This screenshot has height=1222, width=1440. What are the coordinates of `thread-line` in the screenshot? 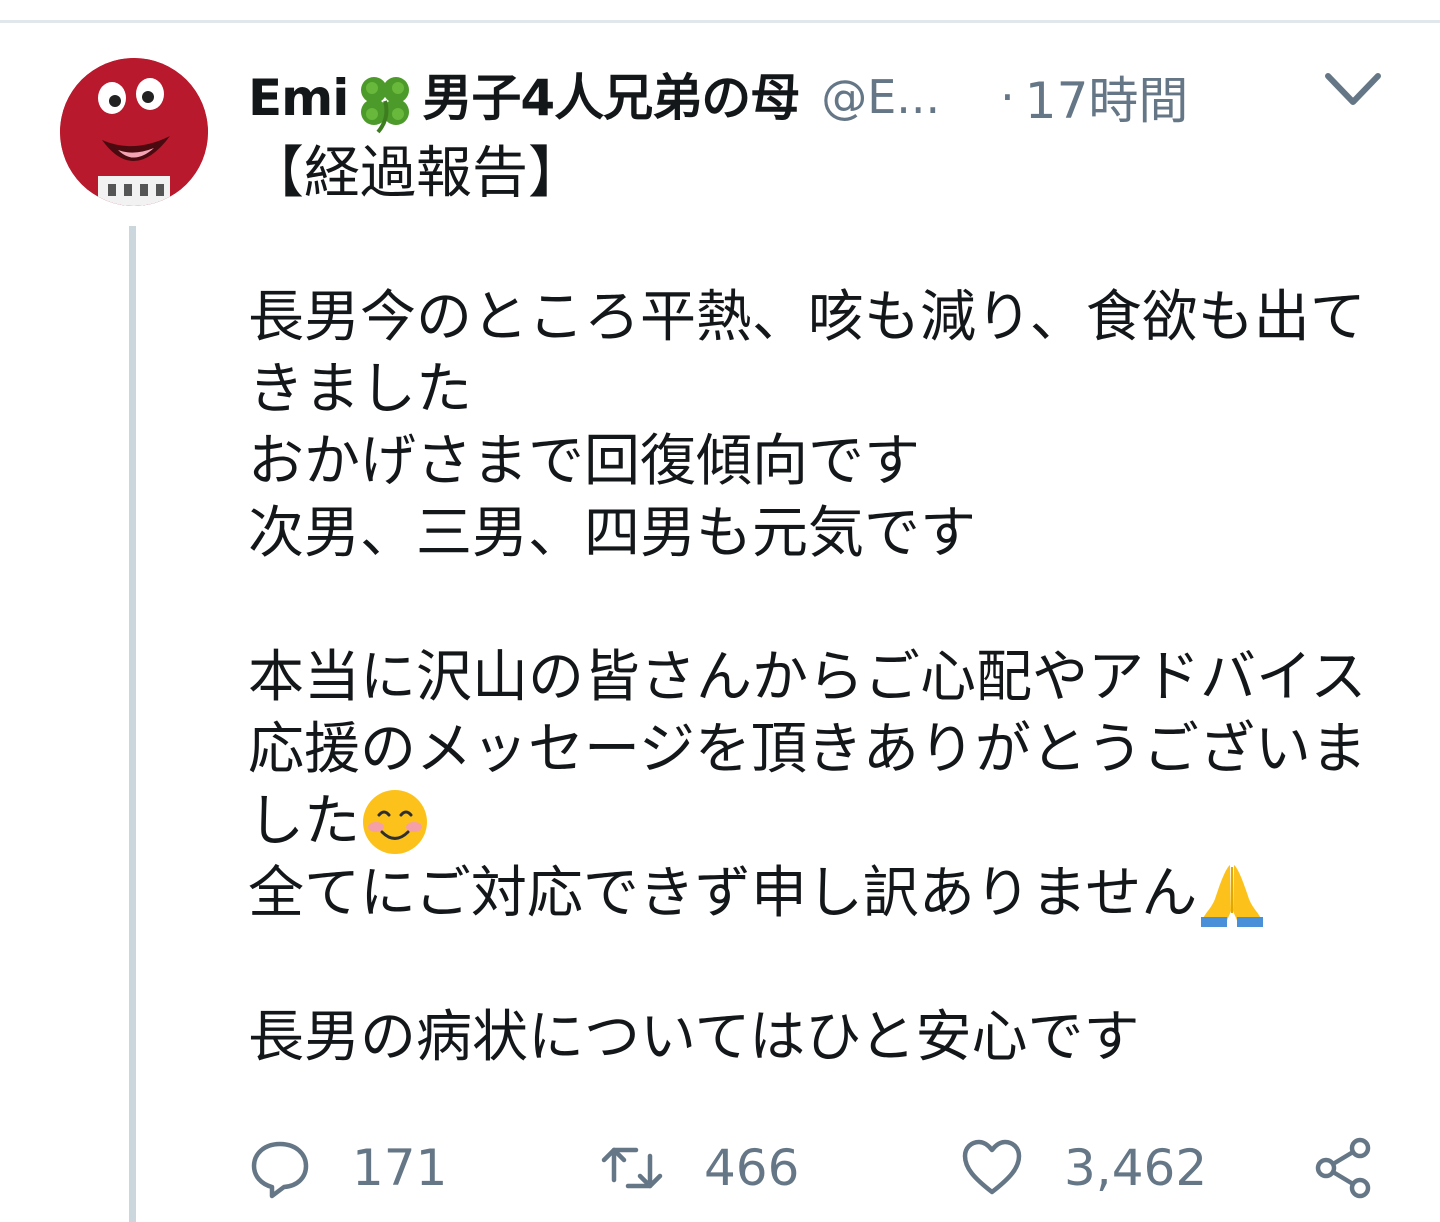 It's located at (132, 724).